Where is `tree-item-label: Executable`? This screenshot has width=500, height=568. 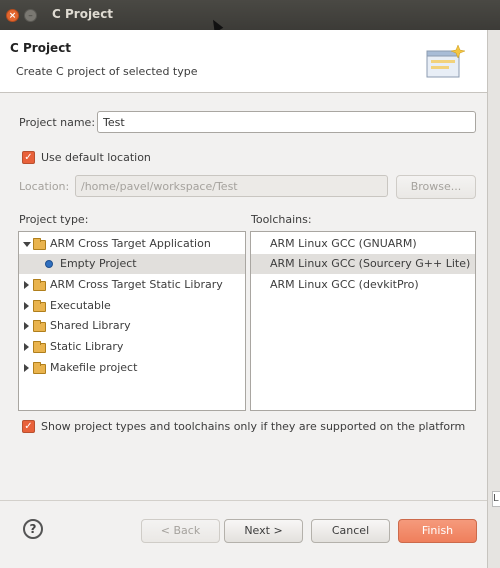
tree-item-label: Executable is located at coordinates (80, 305).